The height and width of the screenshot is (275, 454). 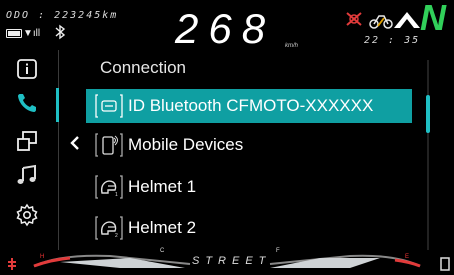 I want to click on sidebar-item-settings, so click(x=27, y=215).